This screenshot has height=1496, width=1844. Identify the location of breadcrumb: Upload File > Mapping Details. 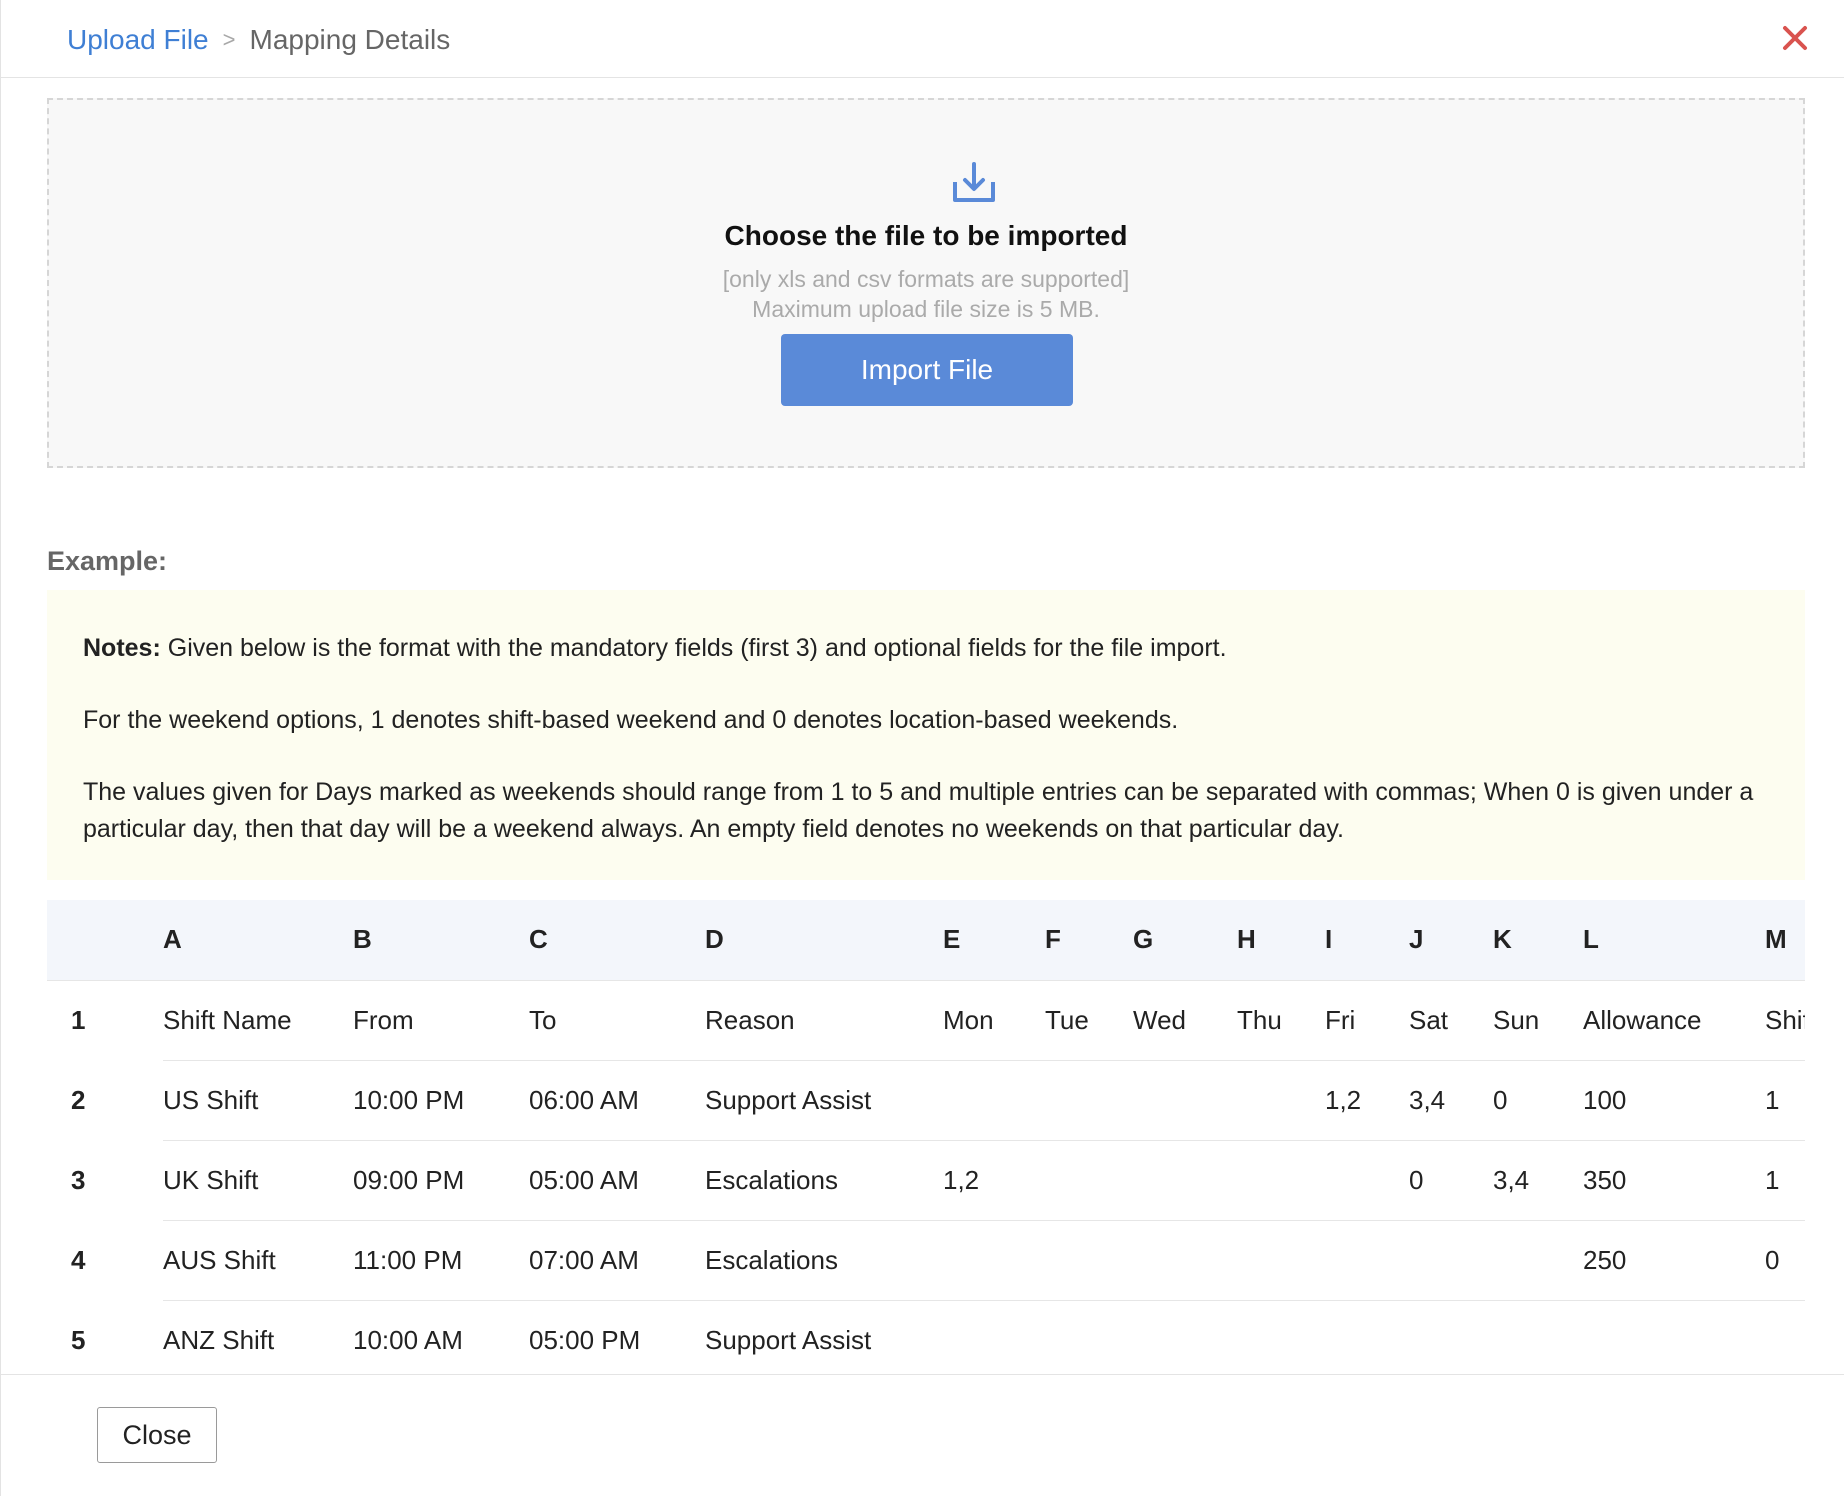
(258, 40).